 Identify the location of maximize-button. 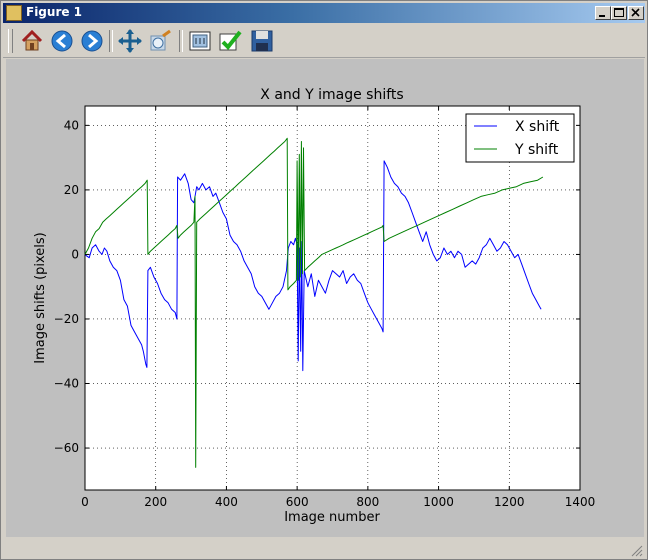
(619, 13).